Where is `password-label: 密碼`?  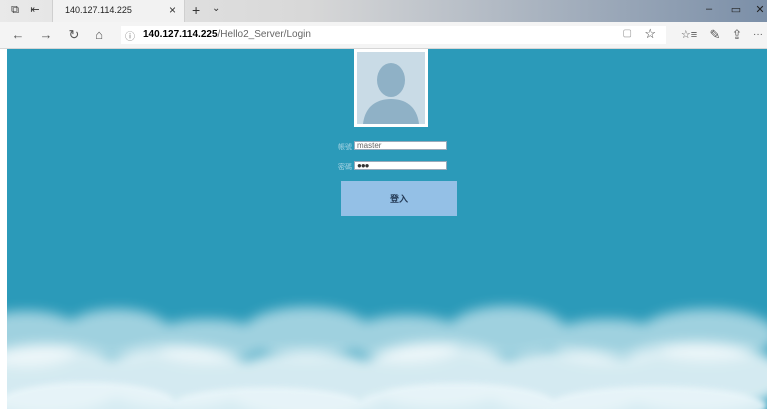 password-label: 密碼 is located at coordinates (345, 167).